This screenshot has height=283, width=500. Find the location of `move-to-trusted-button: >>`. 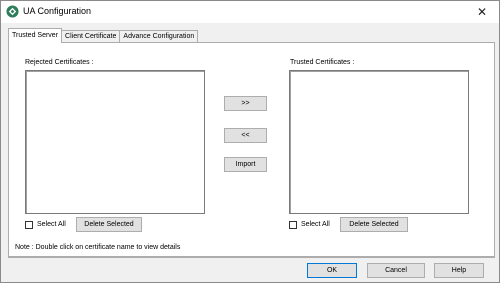

move-to-trusted-button: >> is located at coordinates (245, 103).